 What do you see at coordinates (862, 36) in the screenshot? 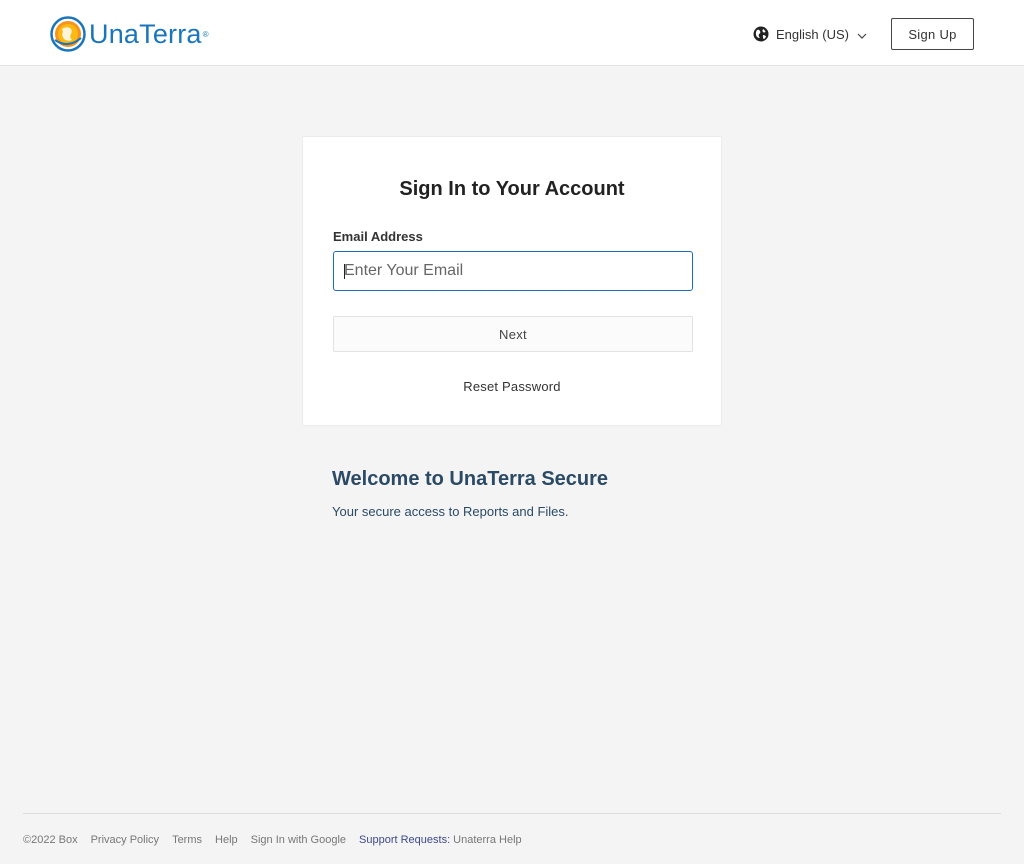
I see `chevron-down-icon` at bounding box center [862, 36].